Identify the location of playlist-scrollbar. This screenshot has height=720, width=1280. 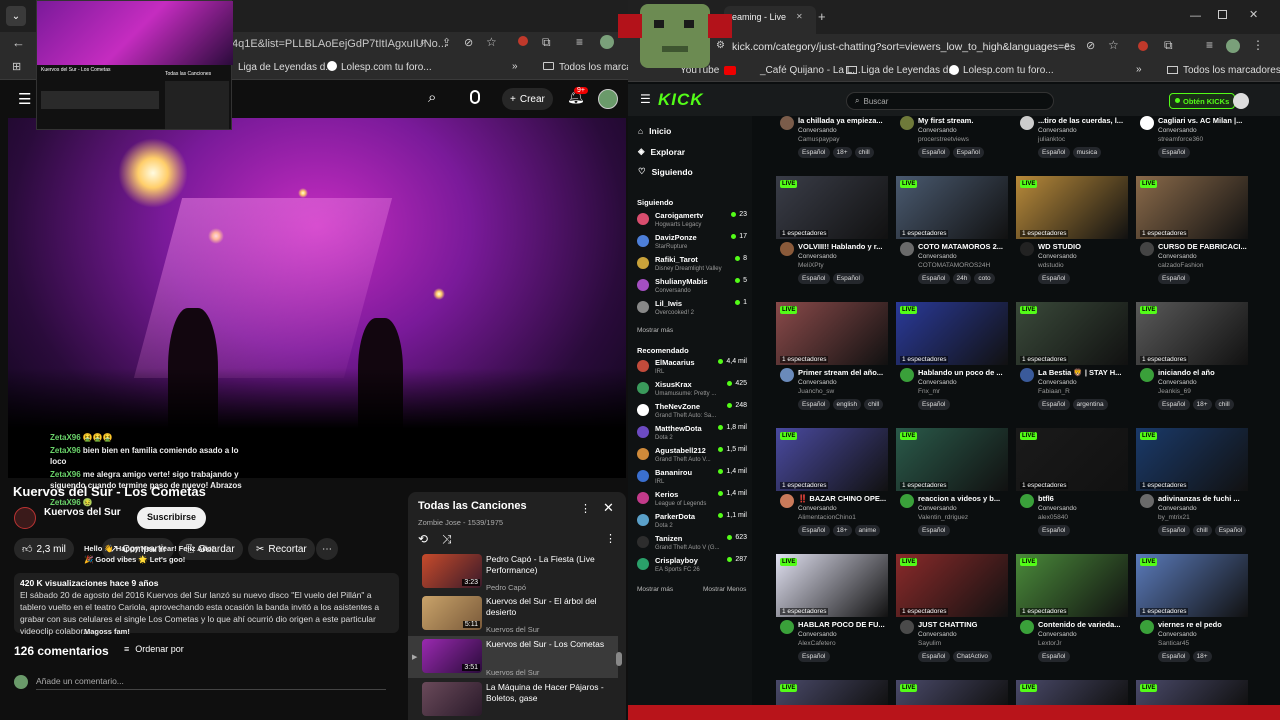
(619, 659).